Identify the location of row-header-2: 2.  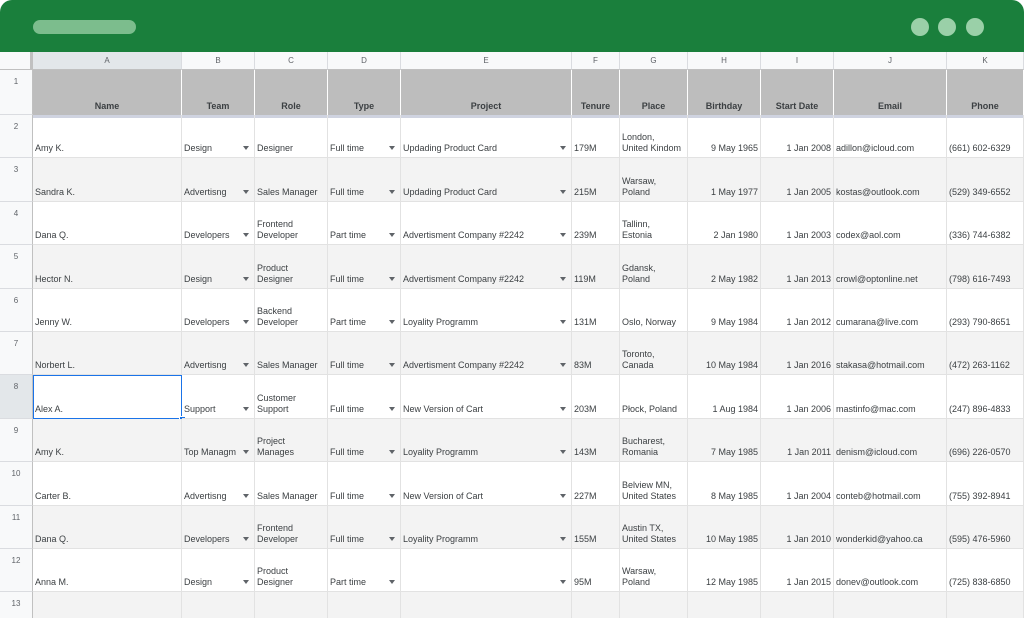
(16, 137).